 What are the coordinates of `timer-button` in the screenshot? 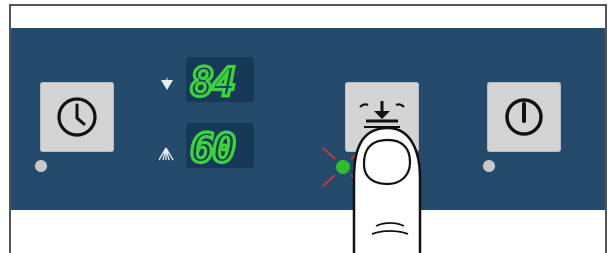 It's located at (77, 117).